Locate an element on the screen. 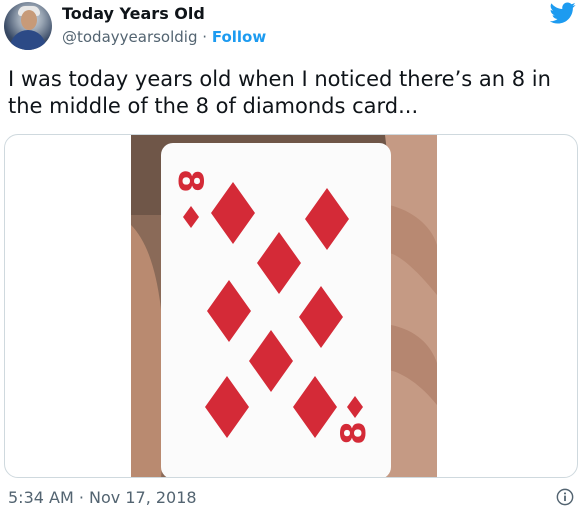  author-name: Today Years Old is located at coordinates (133, 13).